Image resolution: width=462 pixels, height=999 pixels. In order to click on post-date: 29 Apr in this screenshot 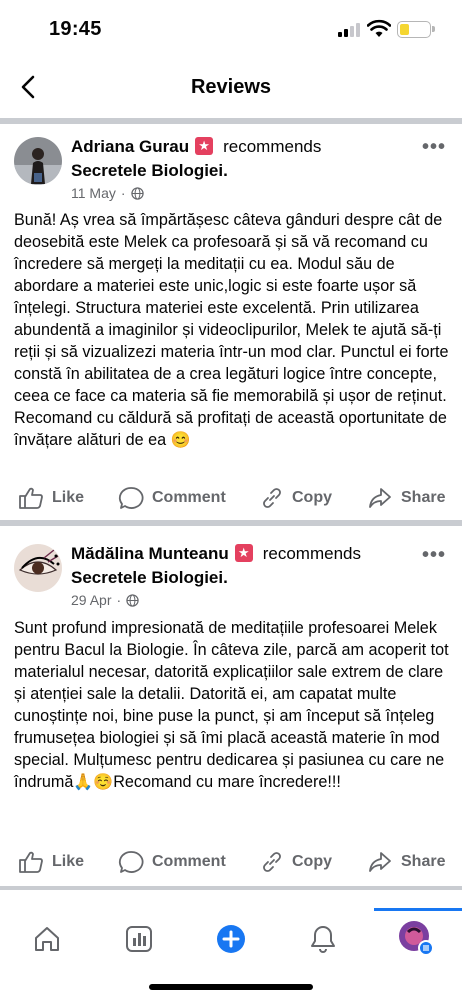, I will do `click(91, 600)`.